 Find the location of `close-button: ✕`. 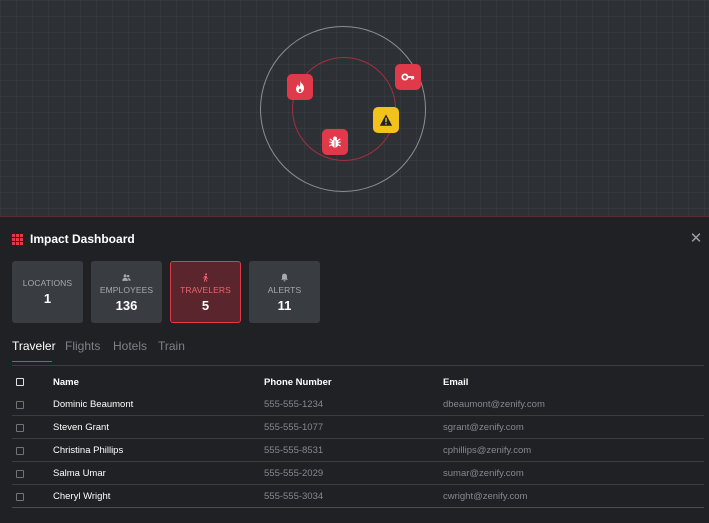

close-button: ✕ is located at coordinates (696, 238).